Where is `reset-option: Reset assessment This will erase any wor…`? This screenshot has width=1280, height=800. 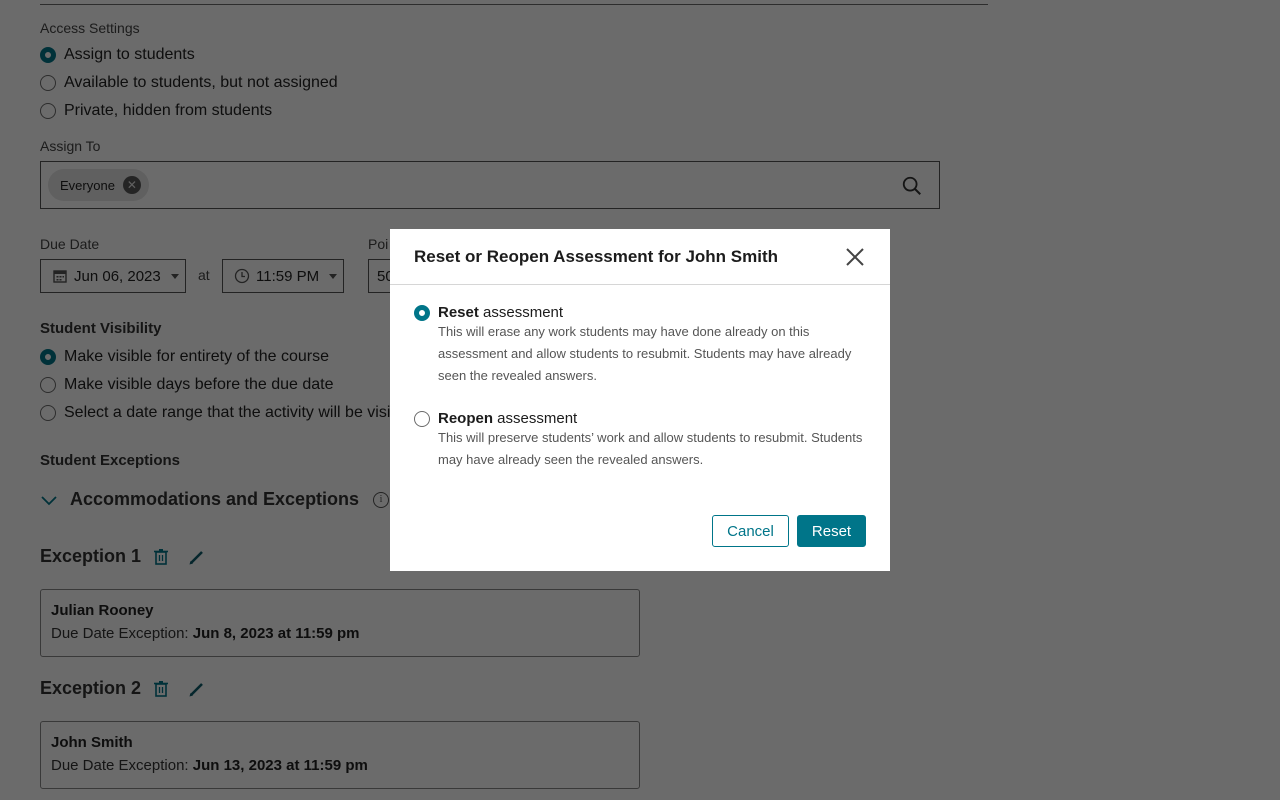
reset-option: Reset assessment This will erase any wor… is located at coordinates (641, 345).